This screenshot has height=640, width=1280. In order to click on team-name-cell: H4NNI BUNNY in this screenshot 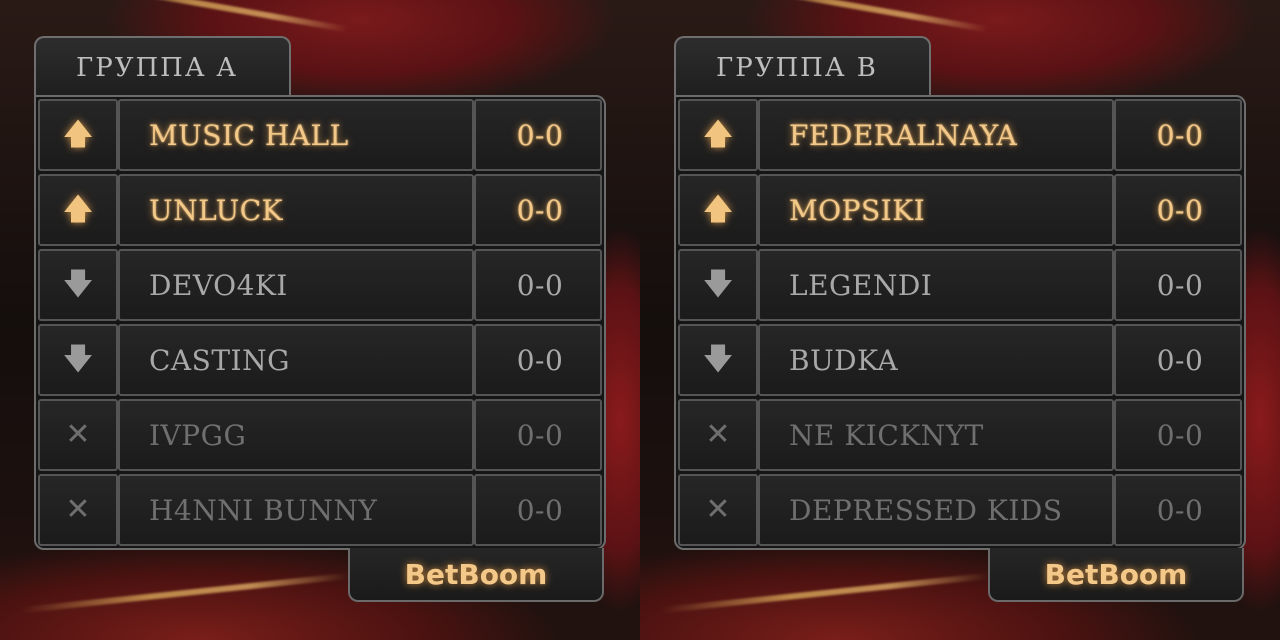, I will do `click(296, 510)`.